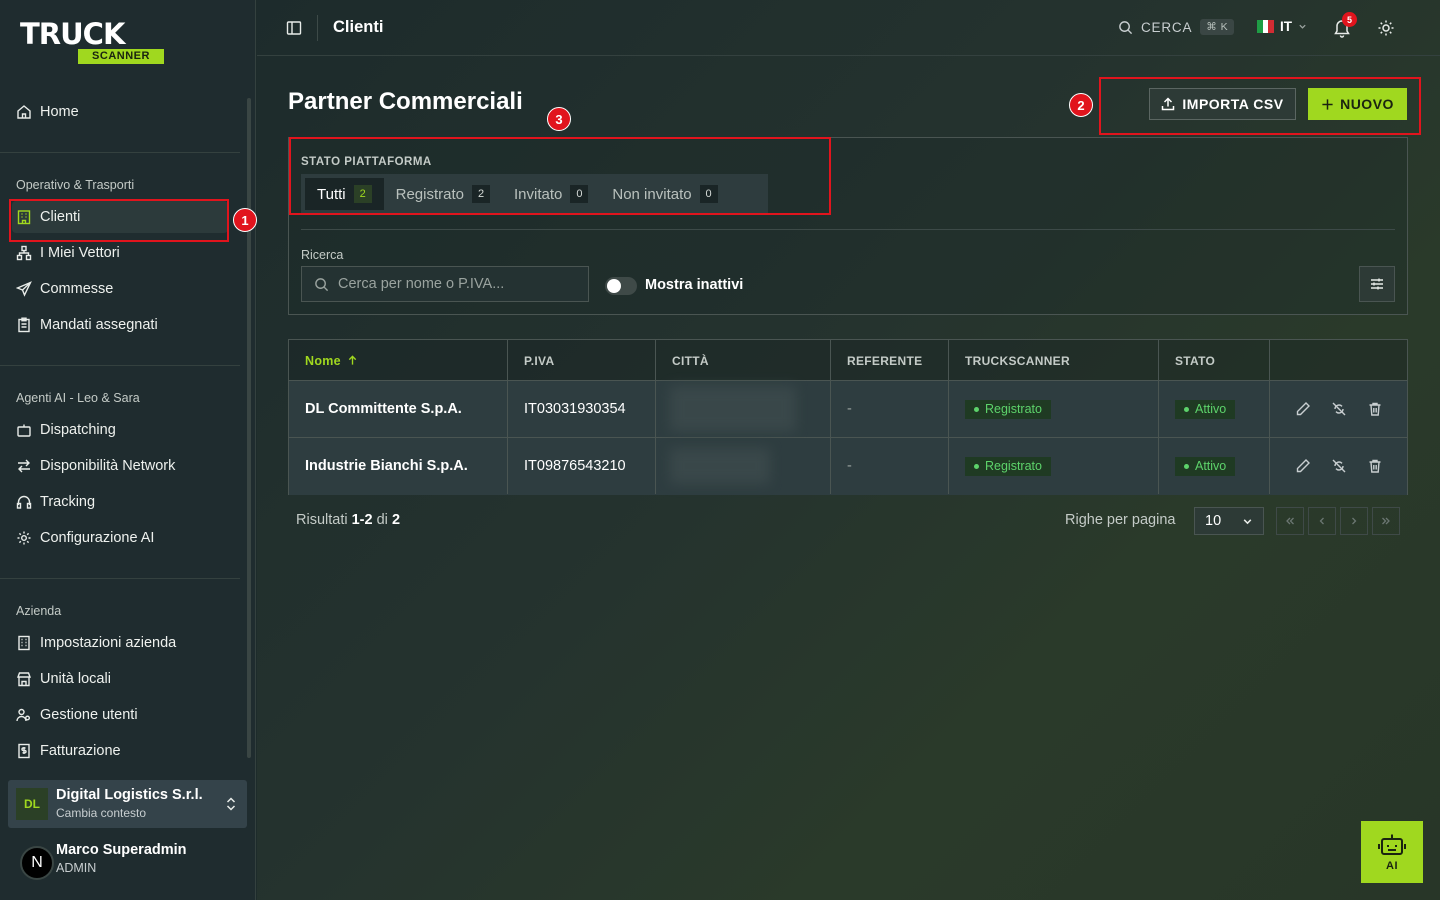  Describe the element at coordinates (582, 360) in the screenshot. I see `column-header-piva: P.IVA` at that location.